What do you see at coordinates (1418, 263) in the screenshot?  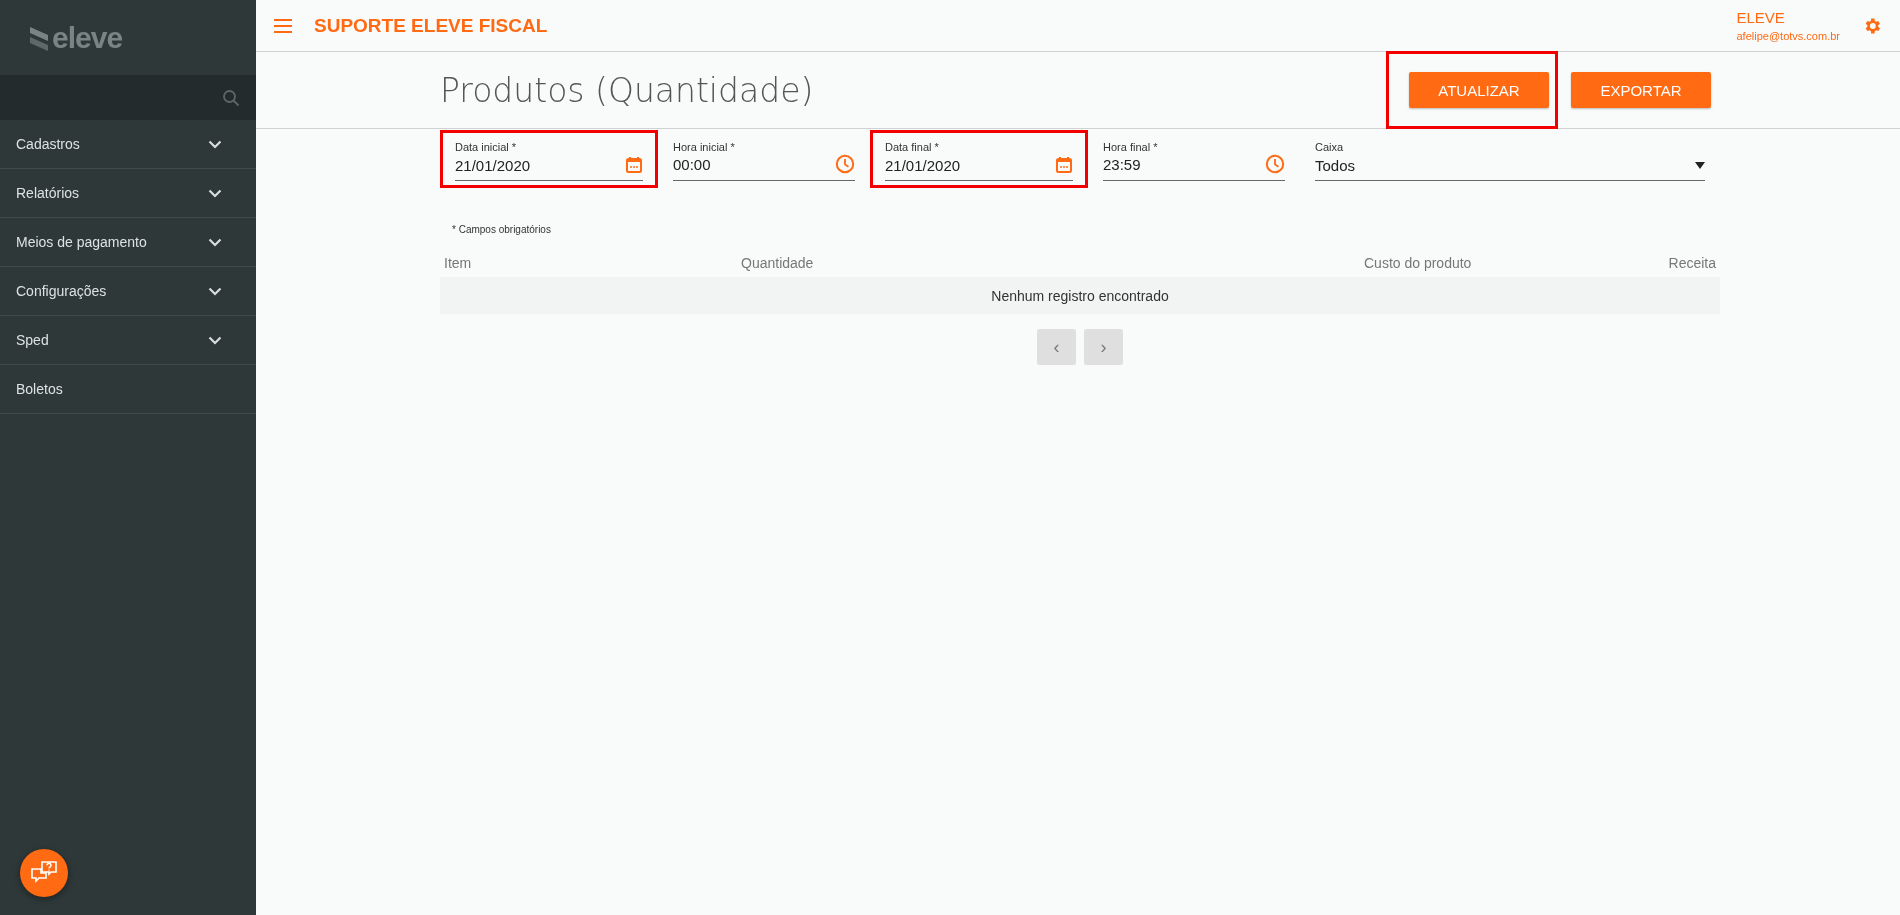 I see `column-header: Custo do produto` at bounding box center [1418, 263].